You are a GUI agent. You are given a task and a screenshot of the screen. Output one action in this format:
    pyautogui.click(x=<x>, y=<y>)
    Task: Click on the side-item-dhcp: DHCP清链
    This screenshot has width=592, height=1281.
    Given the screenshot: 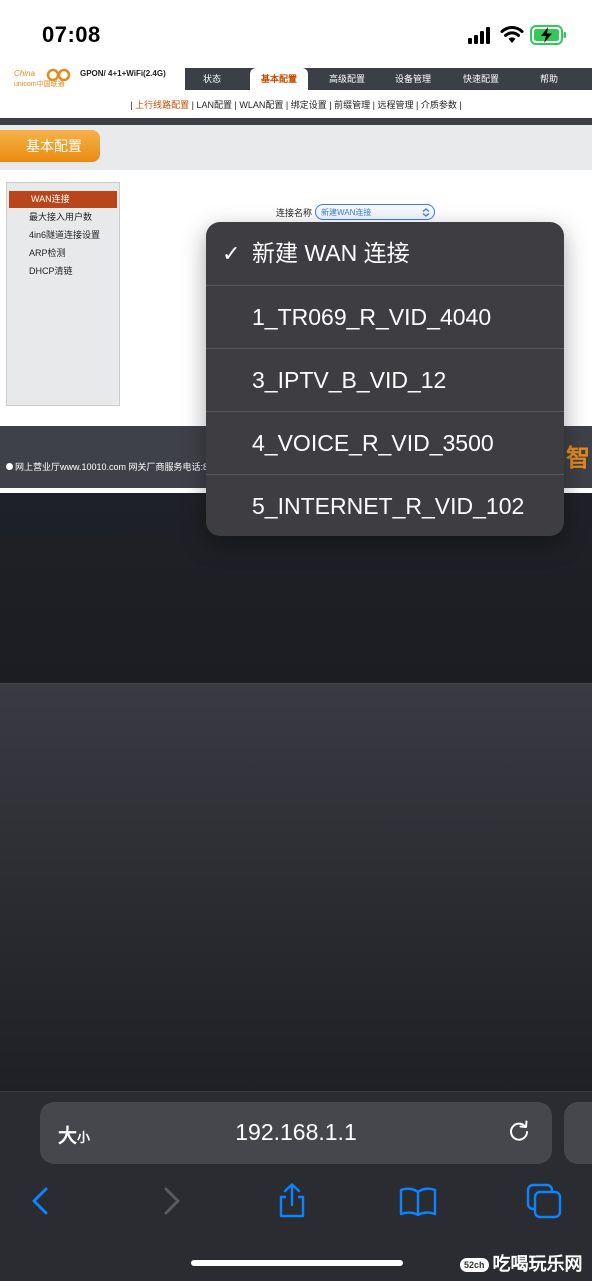 What is the action you would take?
    pyautogui.click(x=63, y=271)
    